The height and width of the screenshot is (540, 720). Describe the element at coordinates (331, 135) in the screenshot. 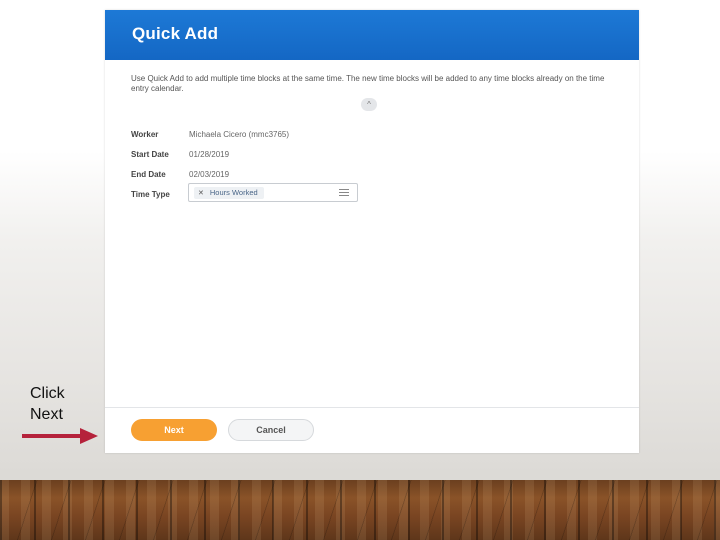

I see `worker-row: Worker Michaela Cicero (mmc3765)` at that location.